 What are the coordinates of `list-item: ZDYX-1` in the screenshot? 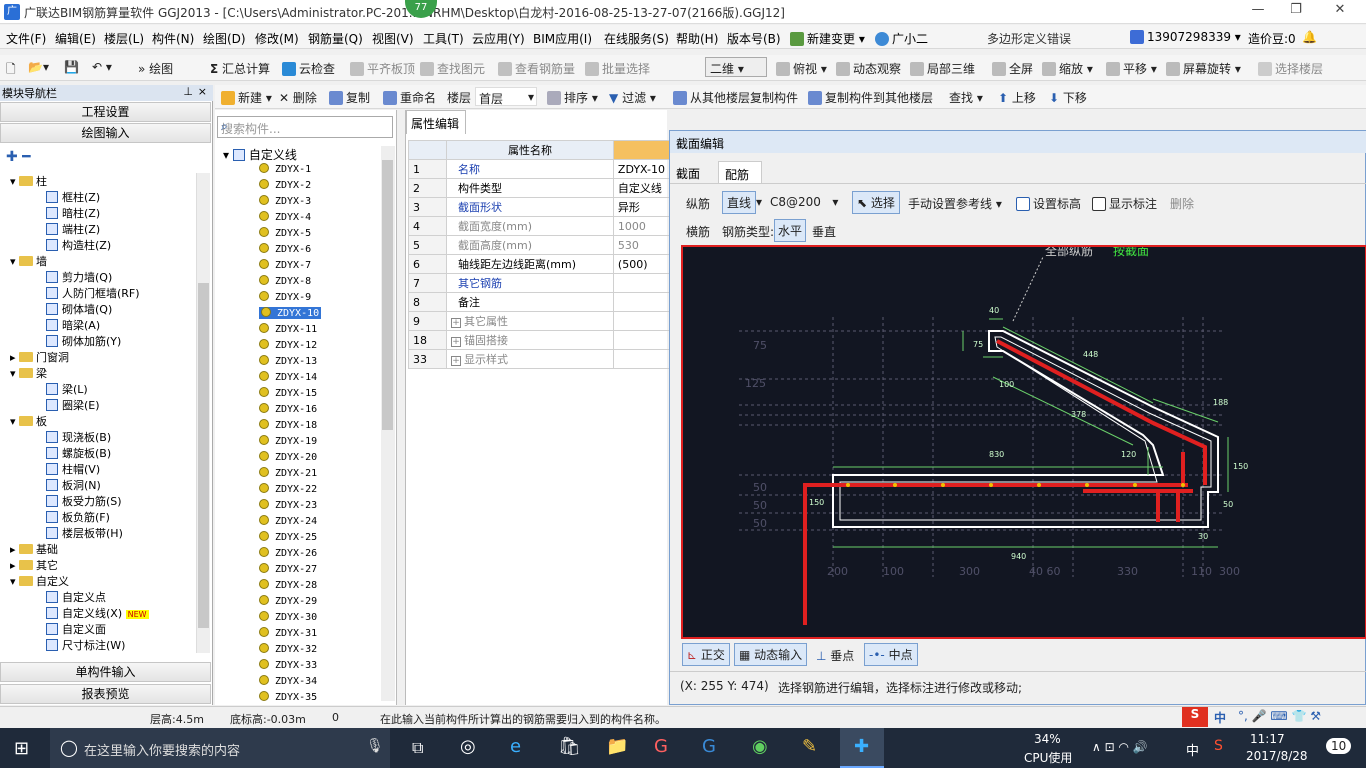 It's located at (285, 169).